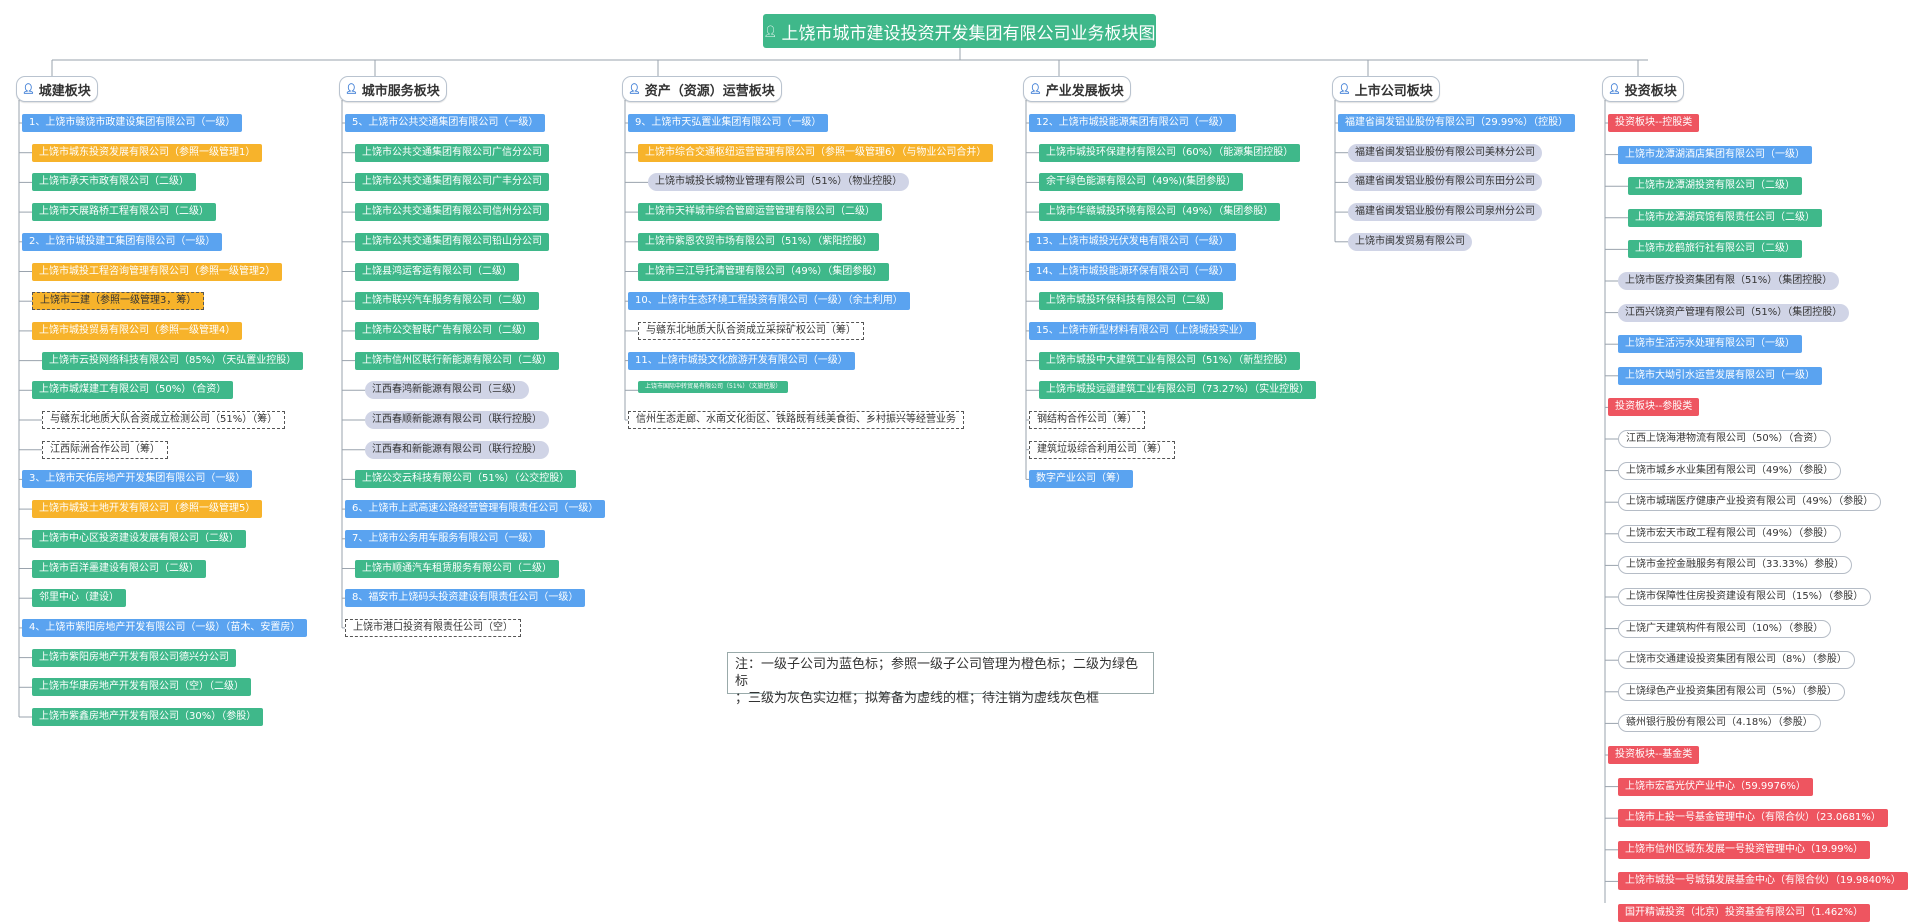  I want to click on org-node: 上饶市承天市政有限公司（二级）, so click(114, 182).